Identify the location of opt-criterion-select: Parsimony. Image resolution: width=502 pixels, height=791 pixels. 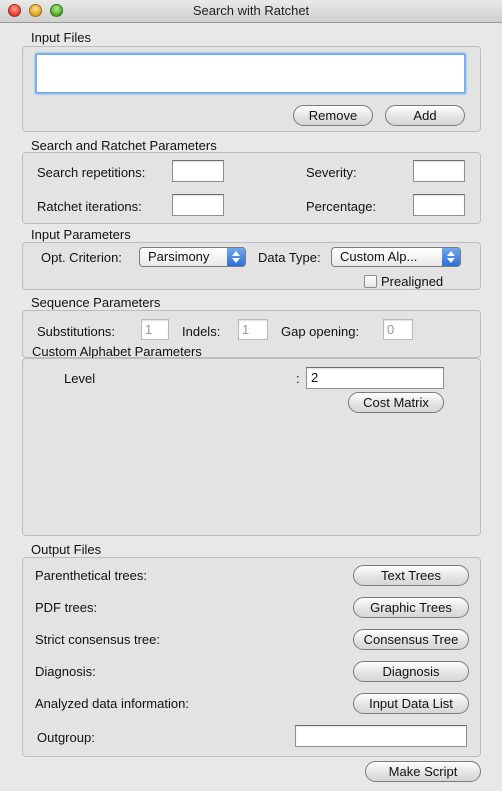
(192, 257).